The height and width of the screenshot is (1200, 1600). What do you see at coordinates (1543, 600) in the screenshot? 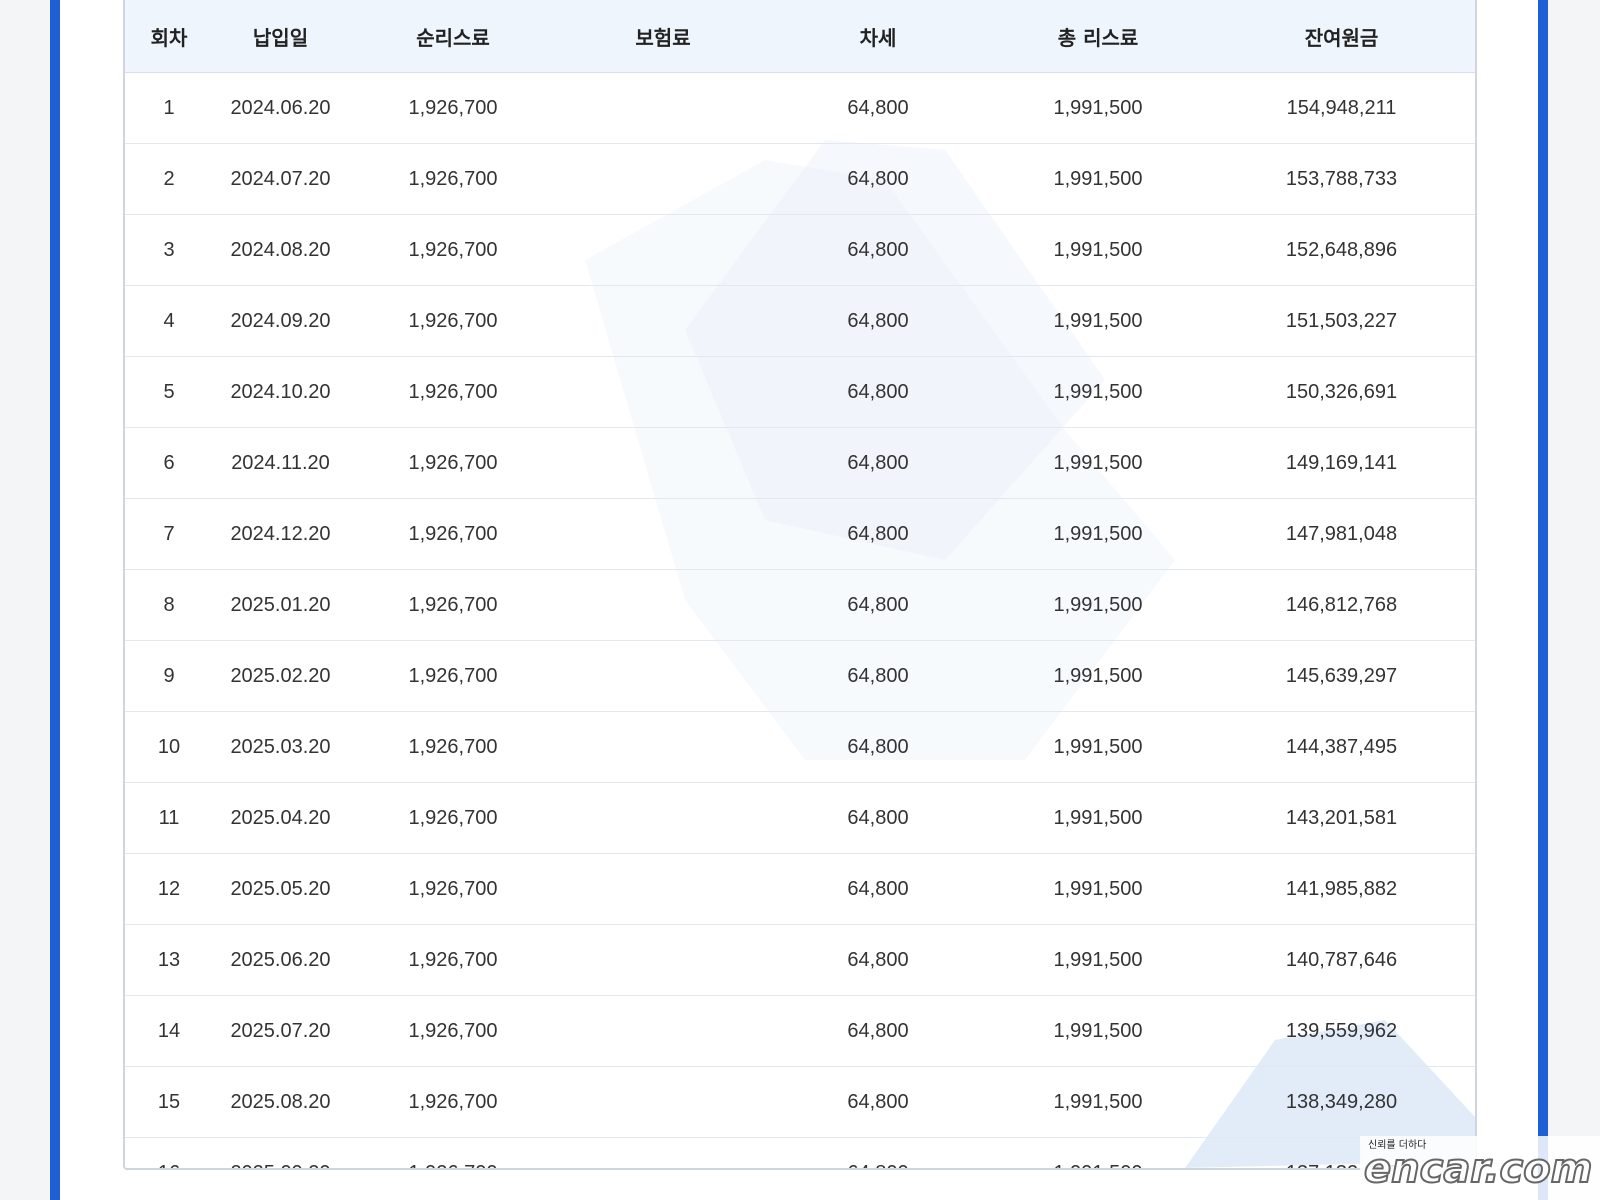
I see `frame-border-right` at bounding box center [1543, 600].